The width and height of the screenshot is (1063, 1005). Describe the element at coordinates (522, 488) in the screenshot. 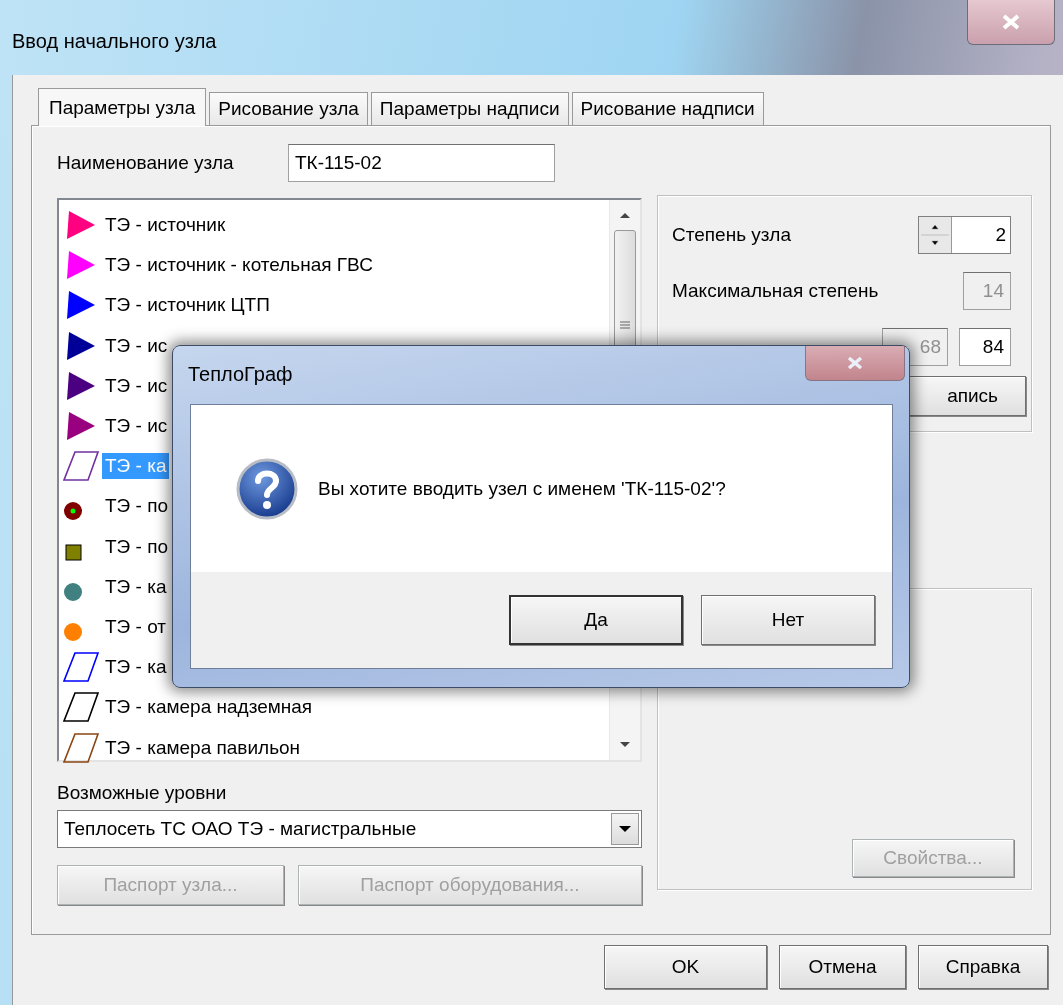

I see `message-text: Вы хотите вводить узел с именем 'ТК-115-02'?` at that location.